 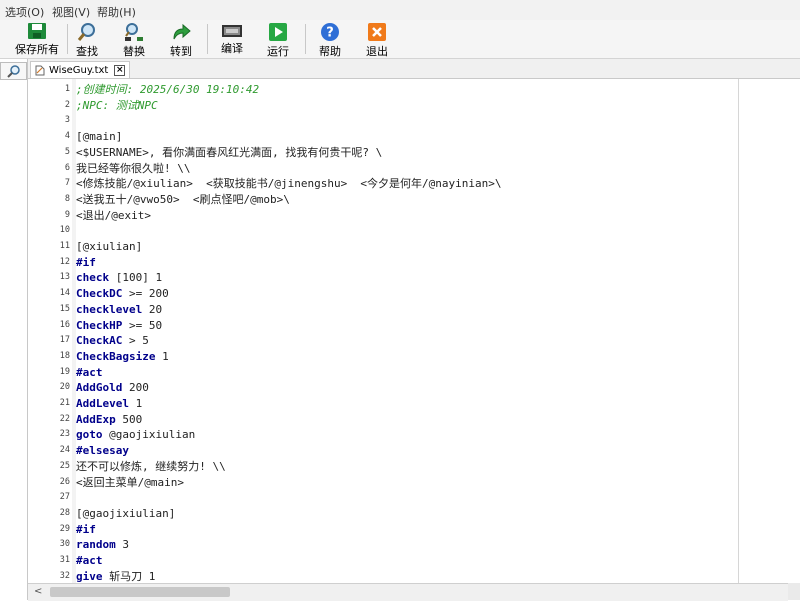 What do you see at coordinates (117, 105) in the screenshot?
I see `line-text: ;NPC: 测试NPC` at bounding box center [117, 105].